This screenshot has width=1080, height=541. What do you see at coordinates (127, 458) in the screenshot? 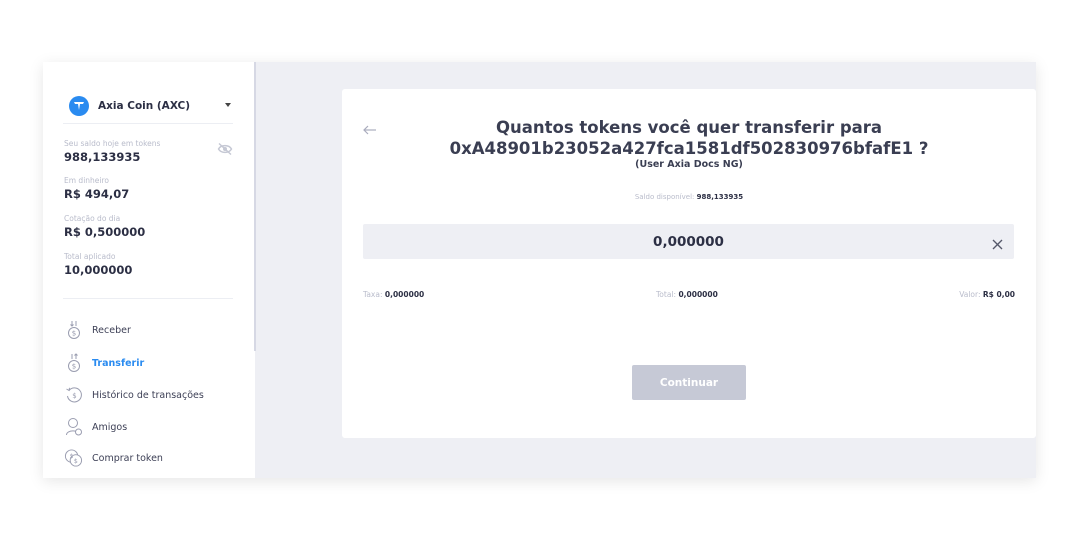
I see `nav-label-comprar-token: Comprar token` at bounding box center [127, 458].